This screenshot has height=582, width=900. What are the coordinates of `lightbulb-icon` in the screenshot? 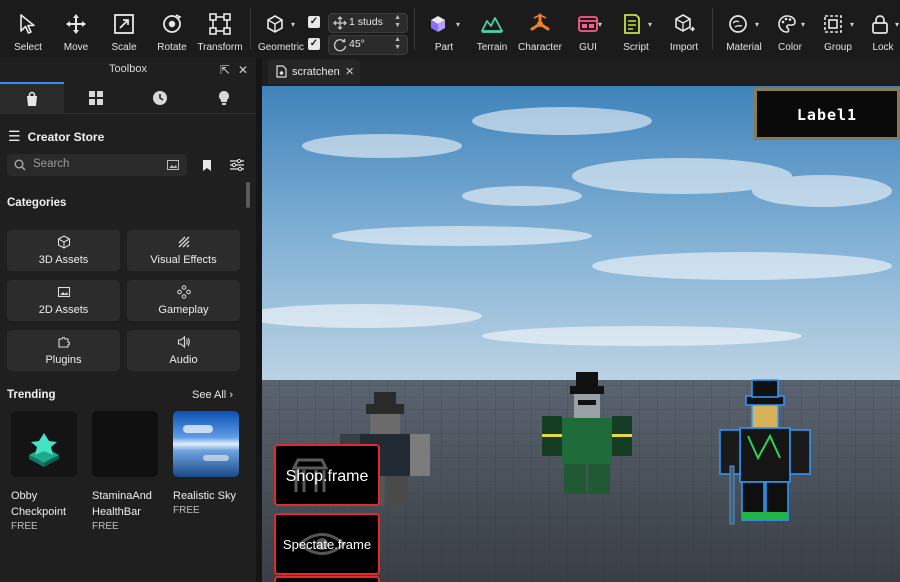 It's located at (224, 97).